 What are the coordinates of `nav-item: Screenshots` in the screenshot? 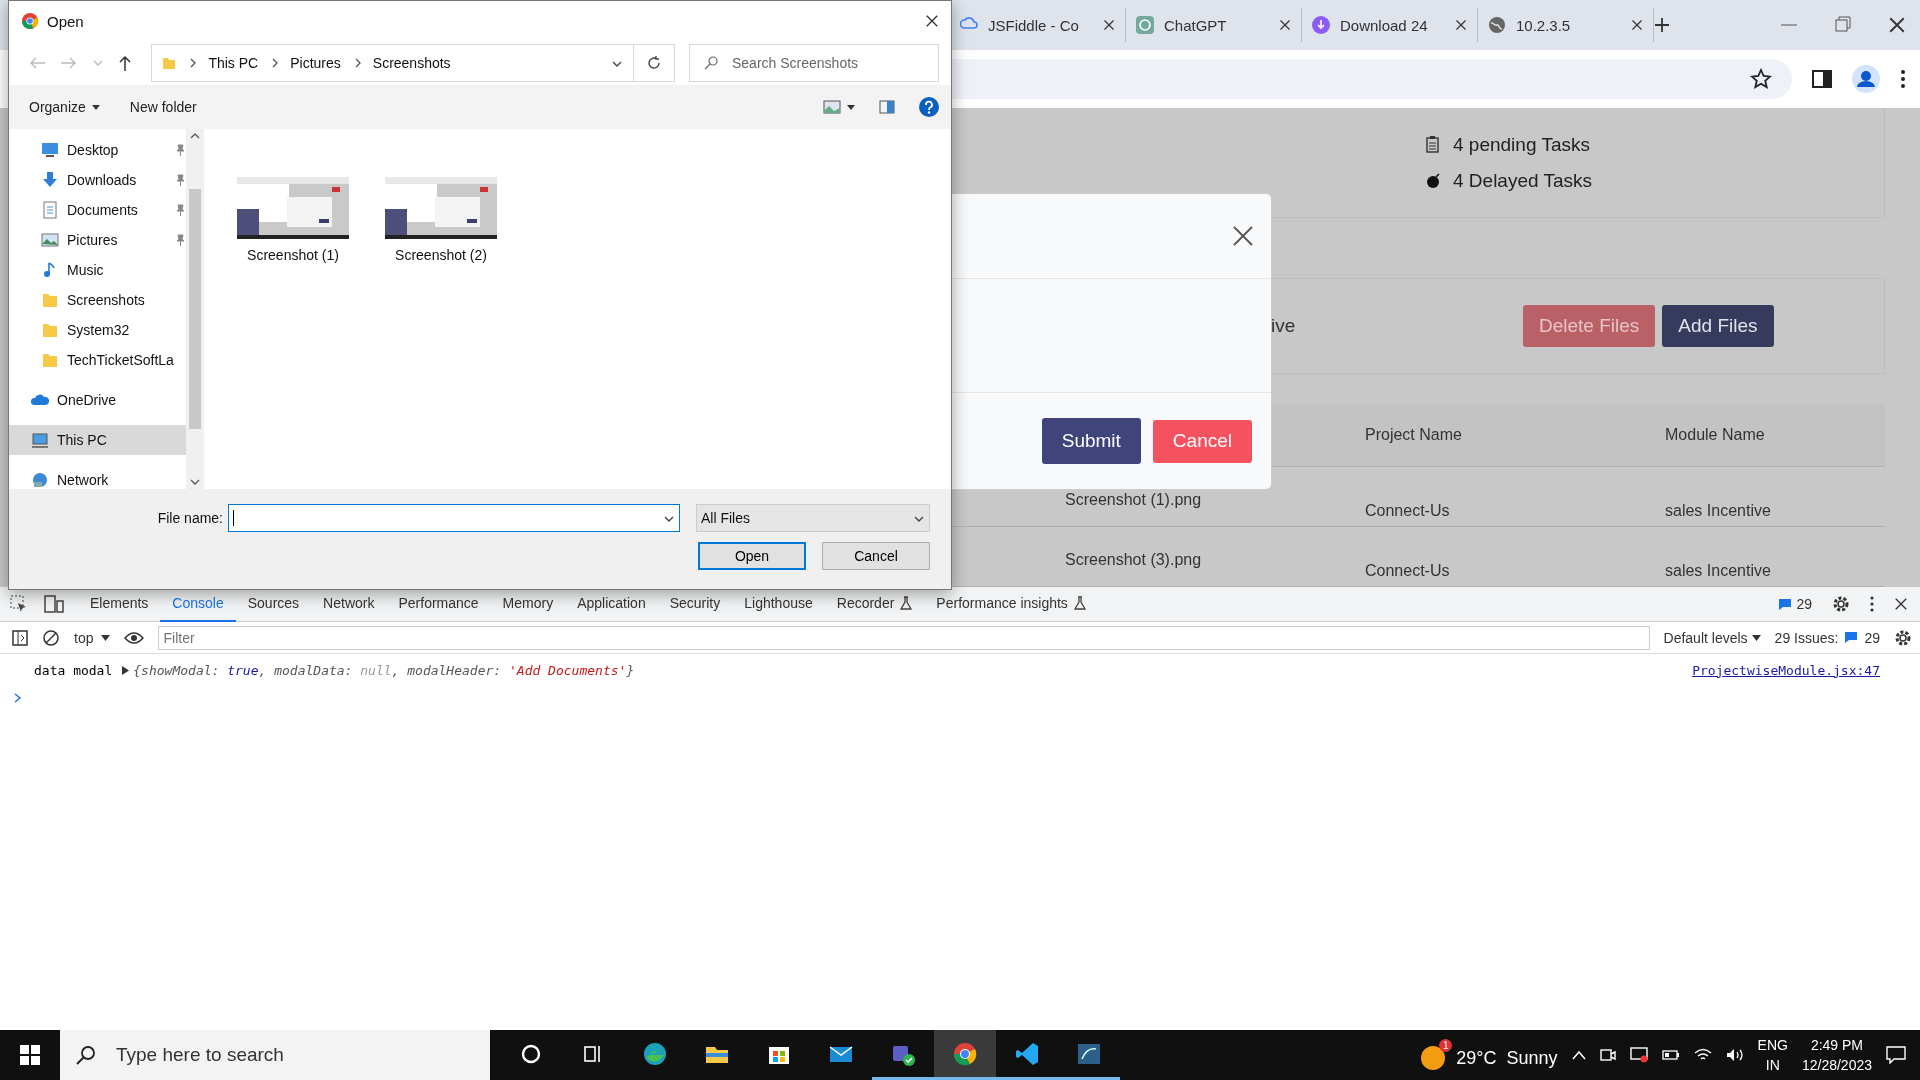 It's located at (97, 300).